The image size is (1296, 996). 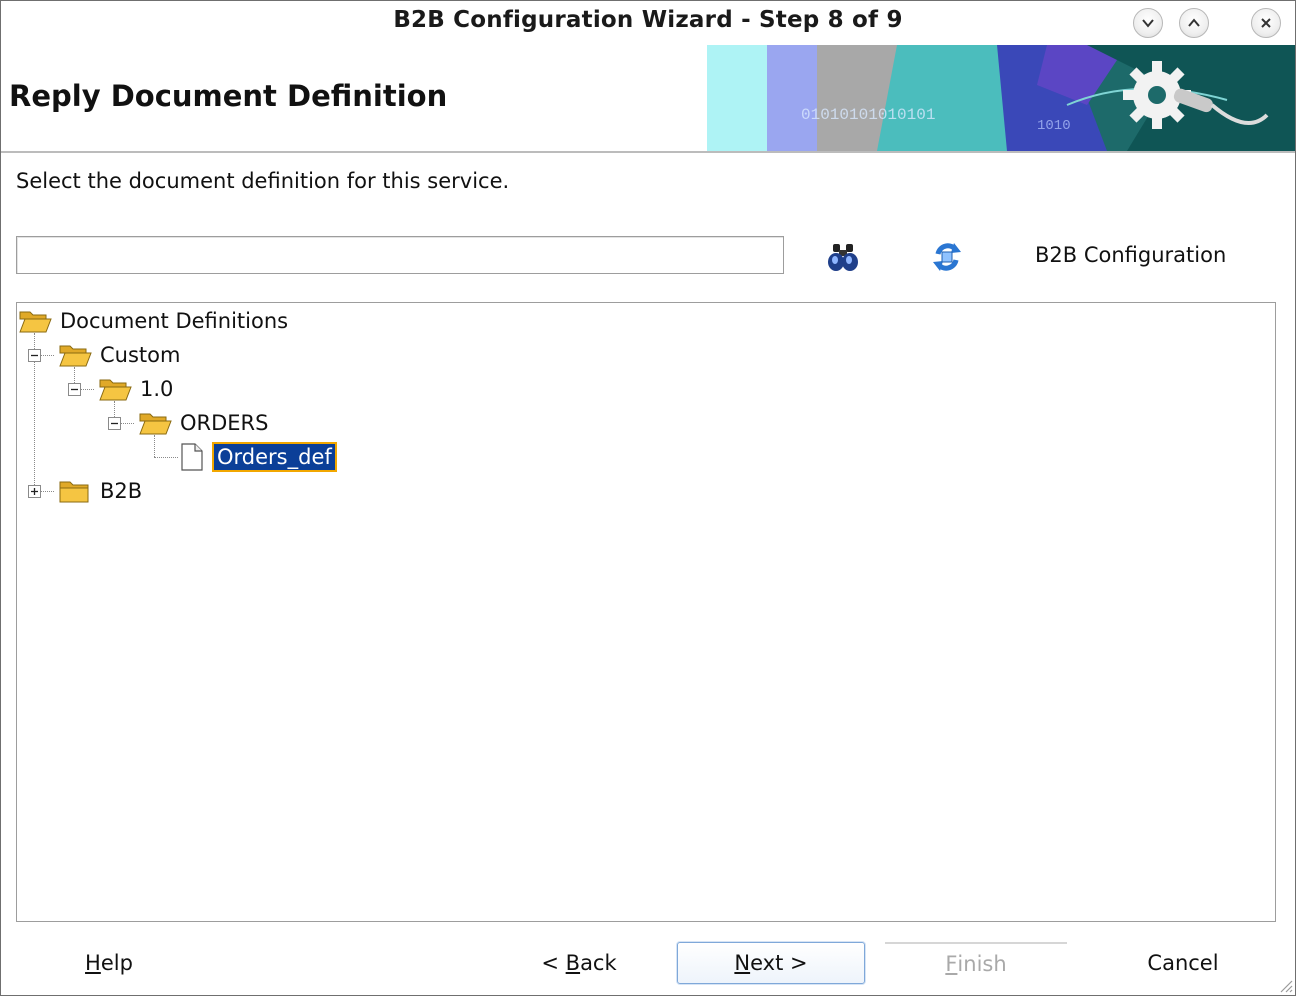 What do you see at coordinates (1131, 255) in the screenshot?
I see `b2b-configuration-label: B2B Configuration` at bounding box center [1131, 255].